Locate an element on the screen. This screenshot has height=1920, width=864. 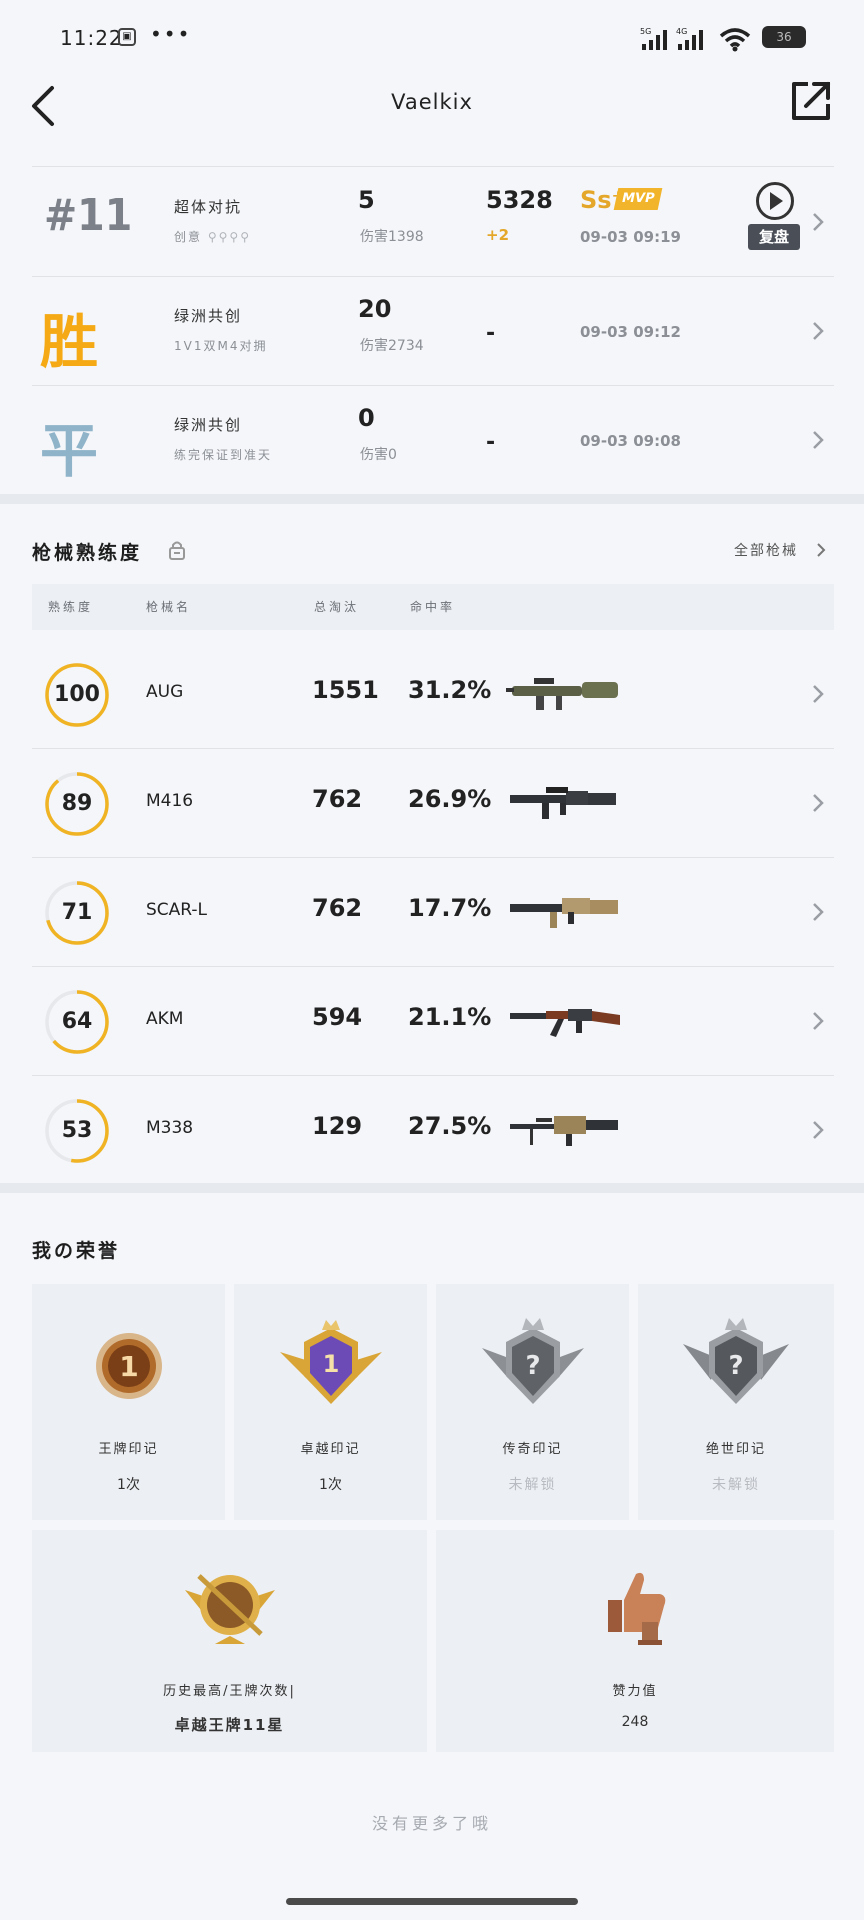
thumbs-up-icon is located at coordinates (637, 1608).